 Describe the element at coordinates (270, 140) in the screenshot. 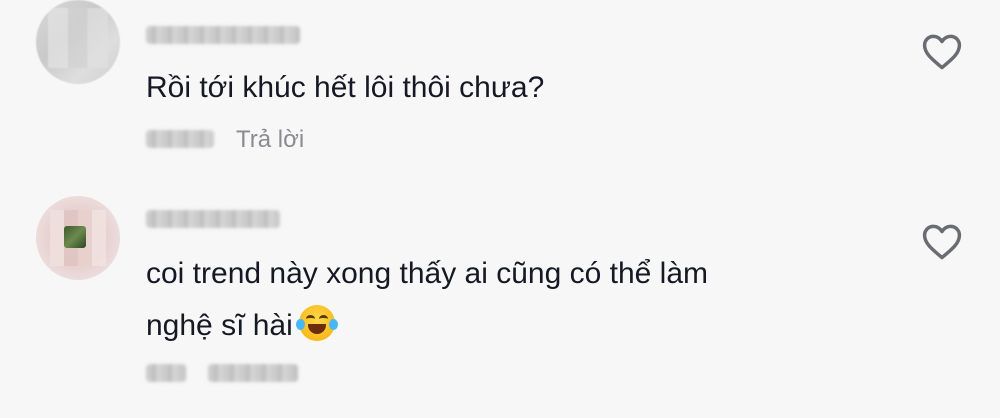

I see `reply-button: Trả lời` at that location.